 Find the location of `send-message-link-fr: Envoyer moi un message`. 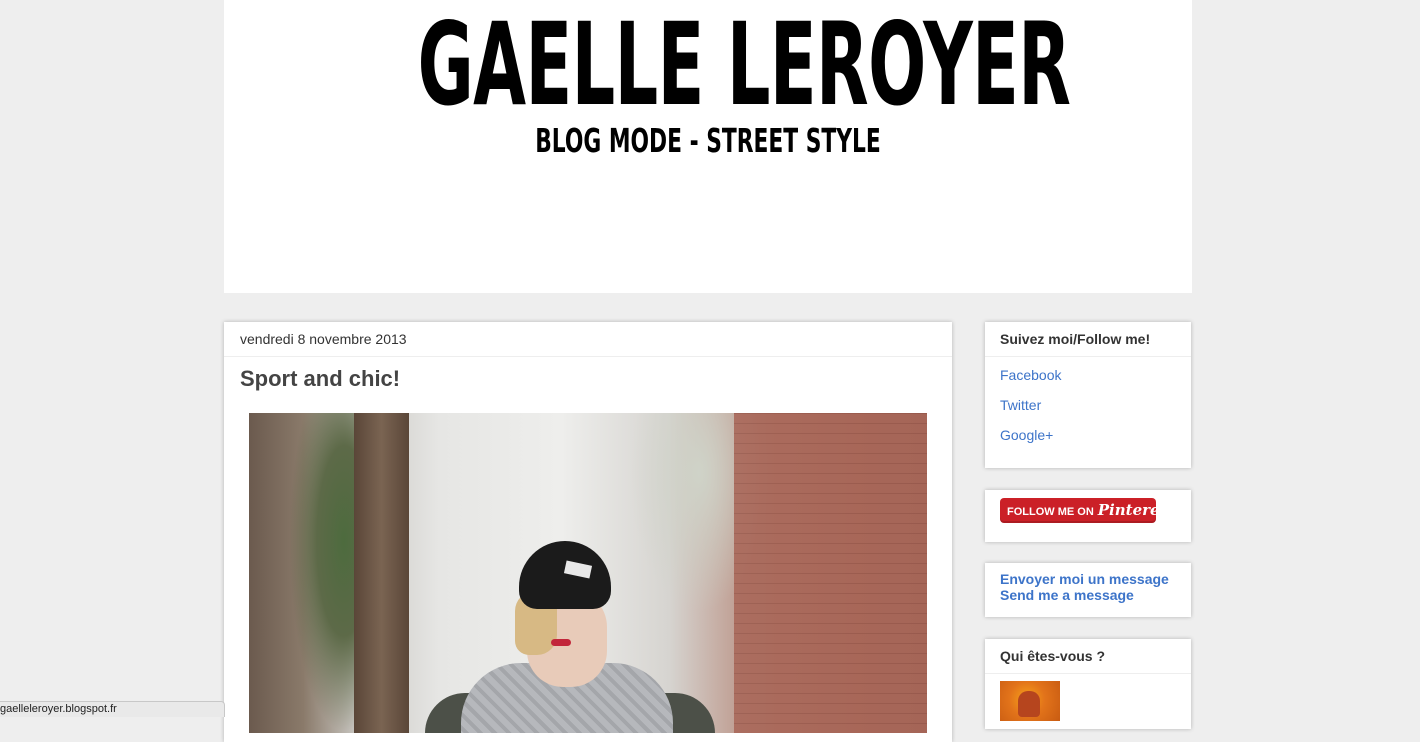

send-message-link-fr: Envoyer moi un message is located at coordinates (1088, 575).